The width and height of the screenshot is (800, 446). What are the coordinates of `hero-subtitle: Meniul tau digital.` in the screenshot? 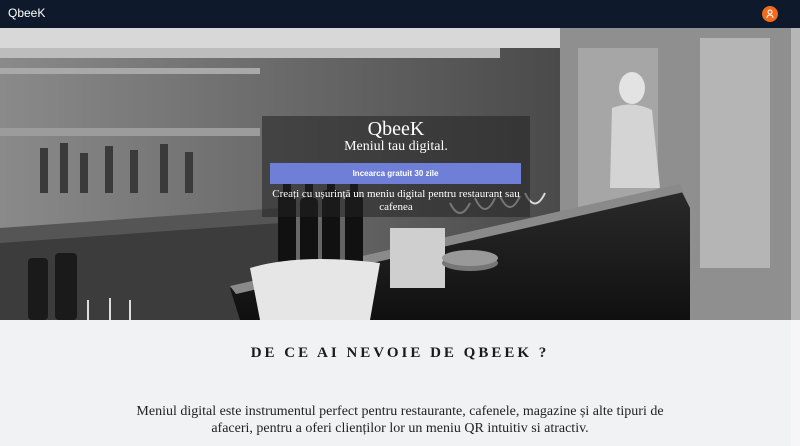 It's located at (396, 146).